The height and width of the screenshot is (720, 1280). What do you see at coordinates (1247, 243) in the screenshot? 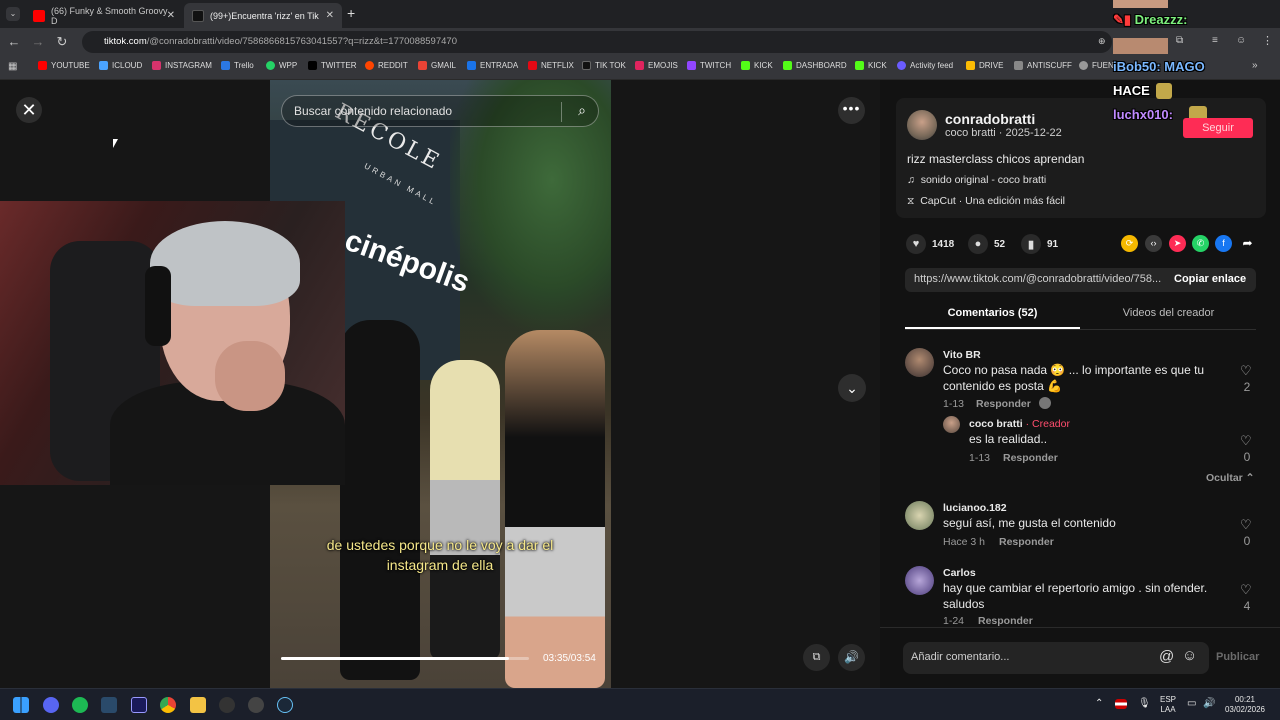
I see `share-arrow-icon: ➦` at bounding box center [1247, 243].